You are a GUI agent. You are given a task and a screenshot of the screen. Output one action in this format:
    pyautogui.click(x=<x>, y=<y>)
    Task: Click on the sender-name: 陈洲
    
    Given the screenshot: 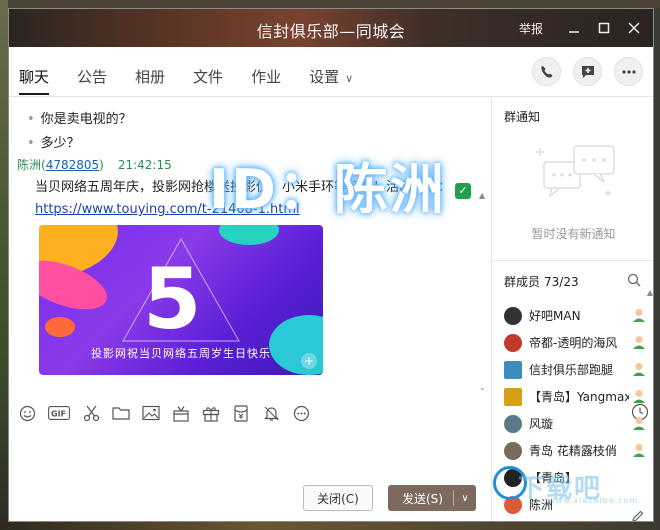 What is the action you would take?
    pyautogui.click(x=29, y=165)
    